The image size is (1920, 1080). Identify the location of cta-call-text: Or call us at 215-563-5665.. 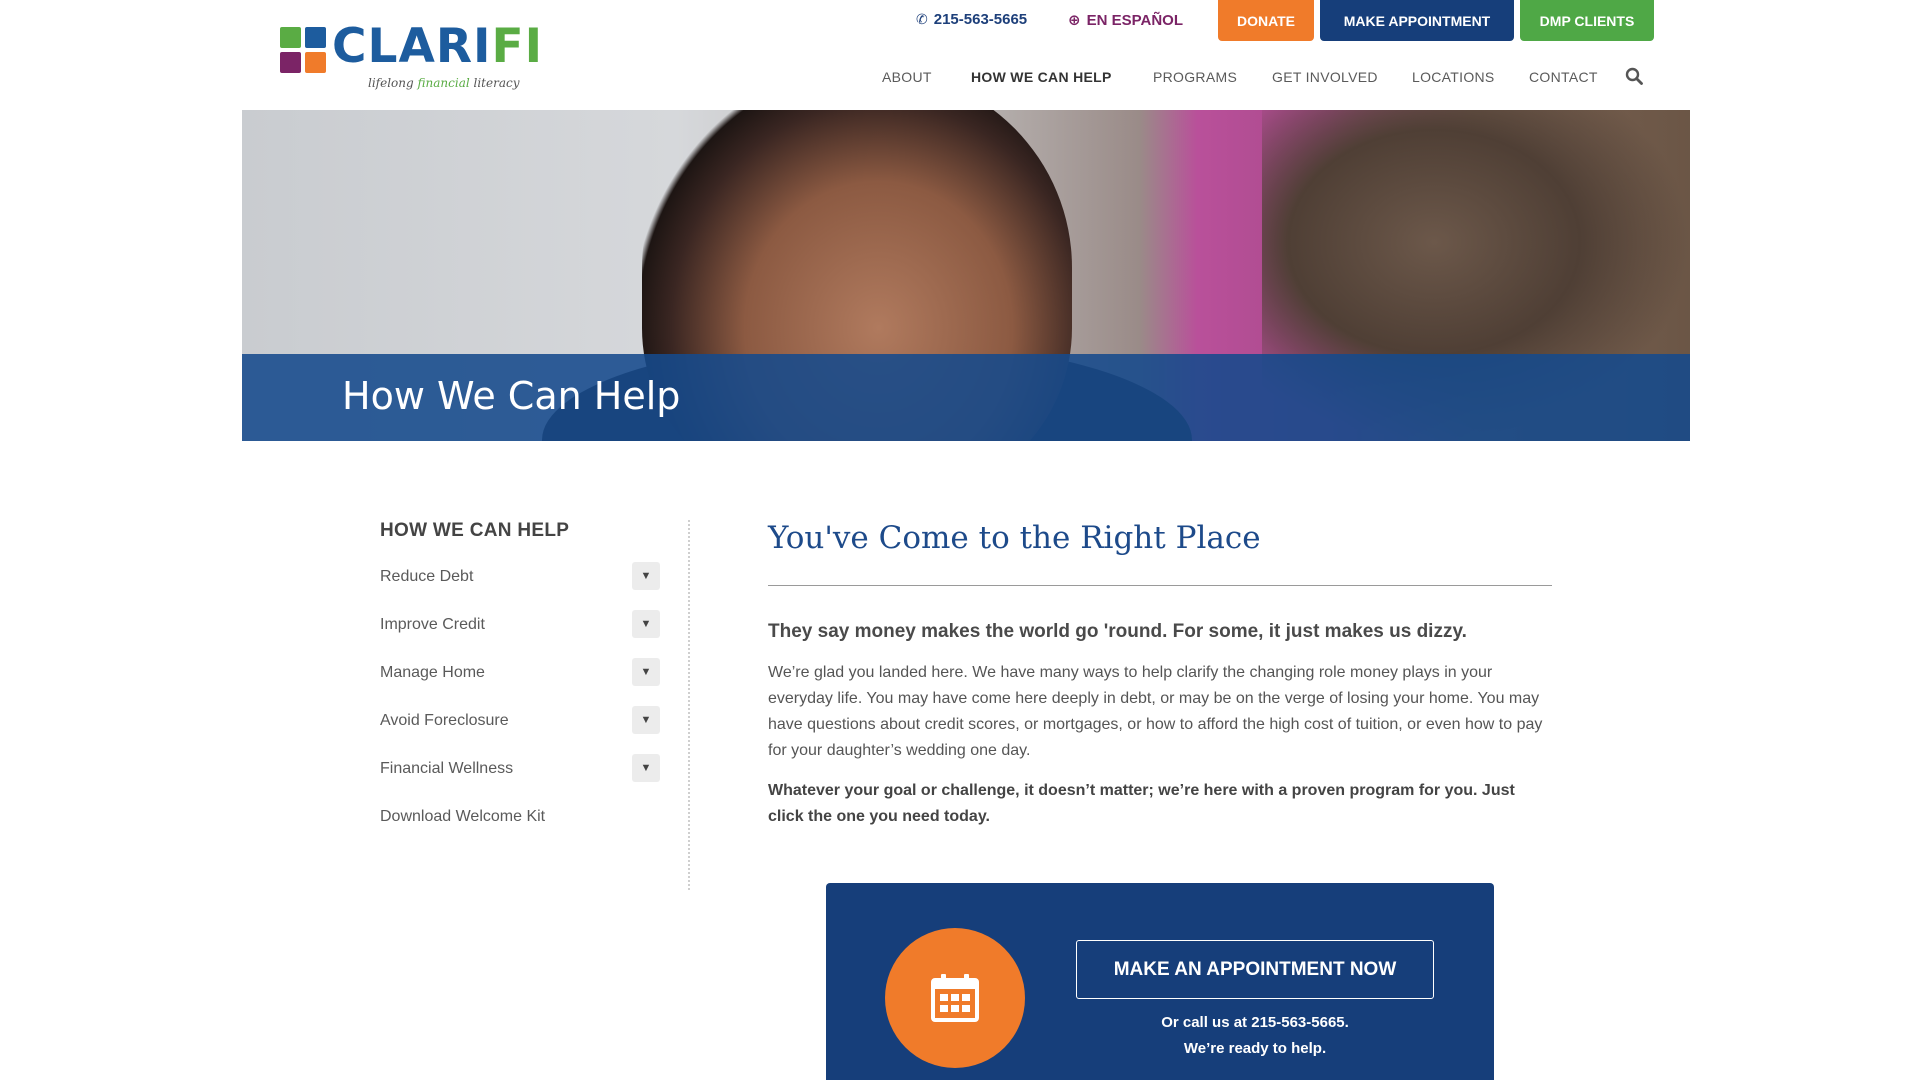
(1255, 1022).